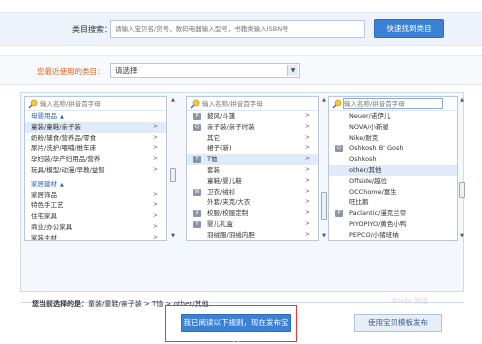 Image resolution: width=482 pixels, height=344 pixels. What do you see at coordinates (224, 180) in the screenshot?
I see `category-item-label: 童鞋/婴儿鞋` at bounding box center [224, 180].